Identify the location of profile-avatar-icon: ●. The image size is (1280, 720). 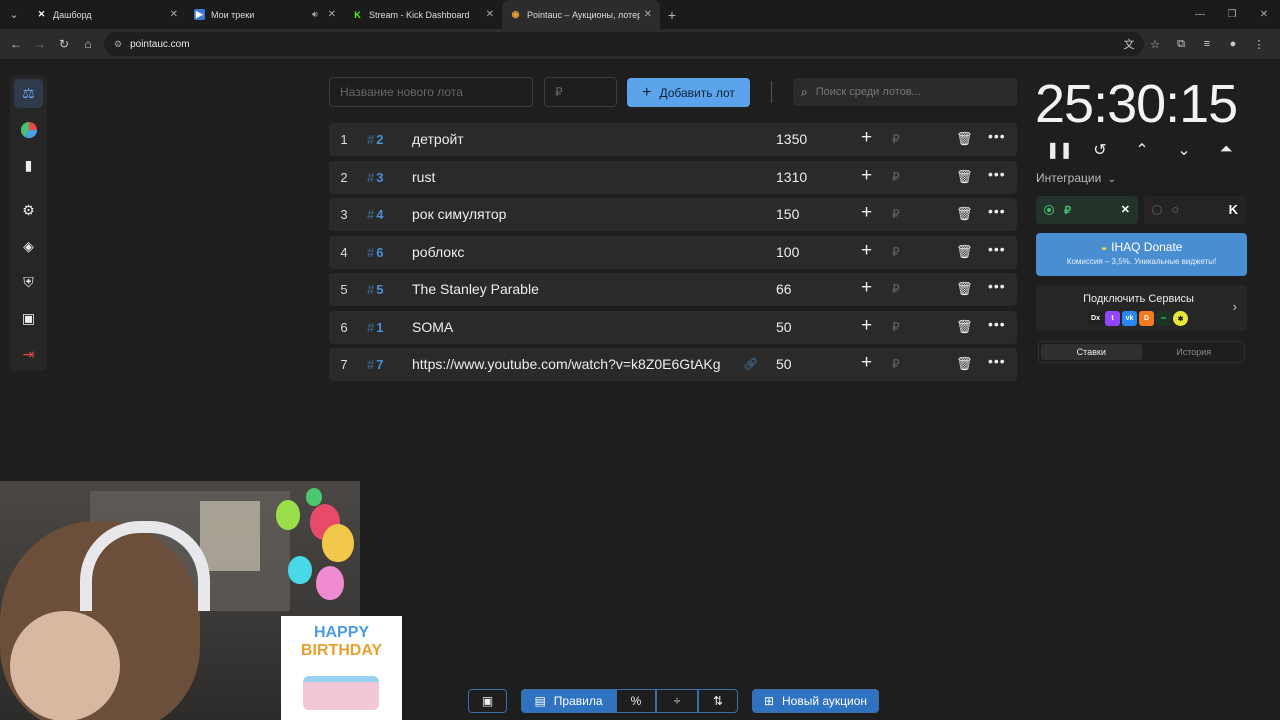
(1233, 44).